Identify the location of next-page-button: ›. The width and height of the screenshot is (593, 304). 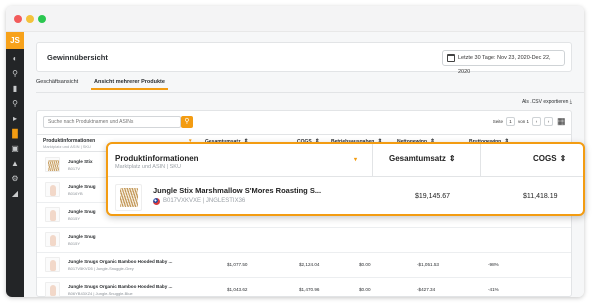
(548, 121).